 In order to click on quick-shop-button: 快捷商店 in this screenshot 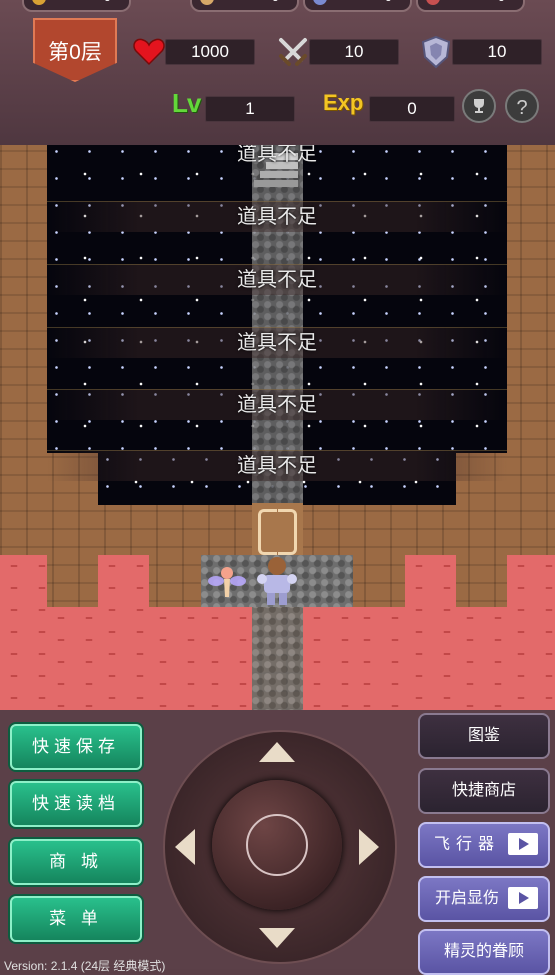, I will do `click(484, 791)`.